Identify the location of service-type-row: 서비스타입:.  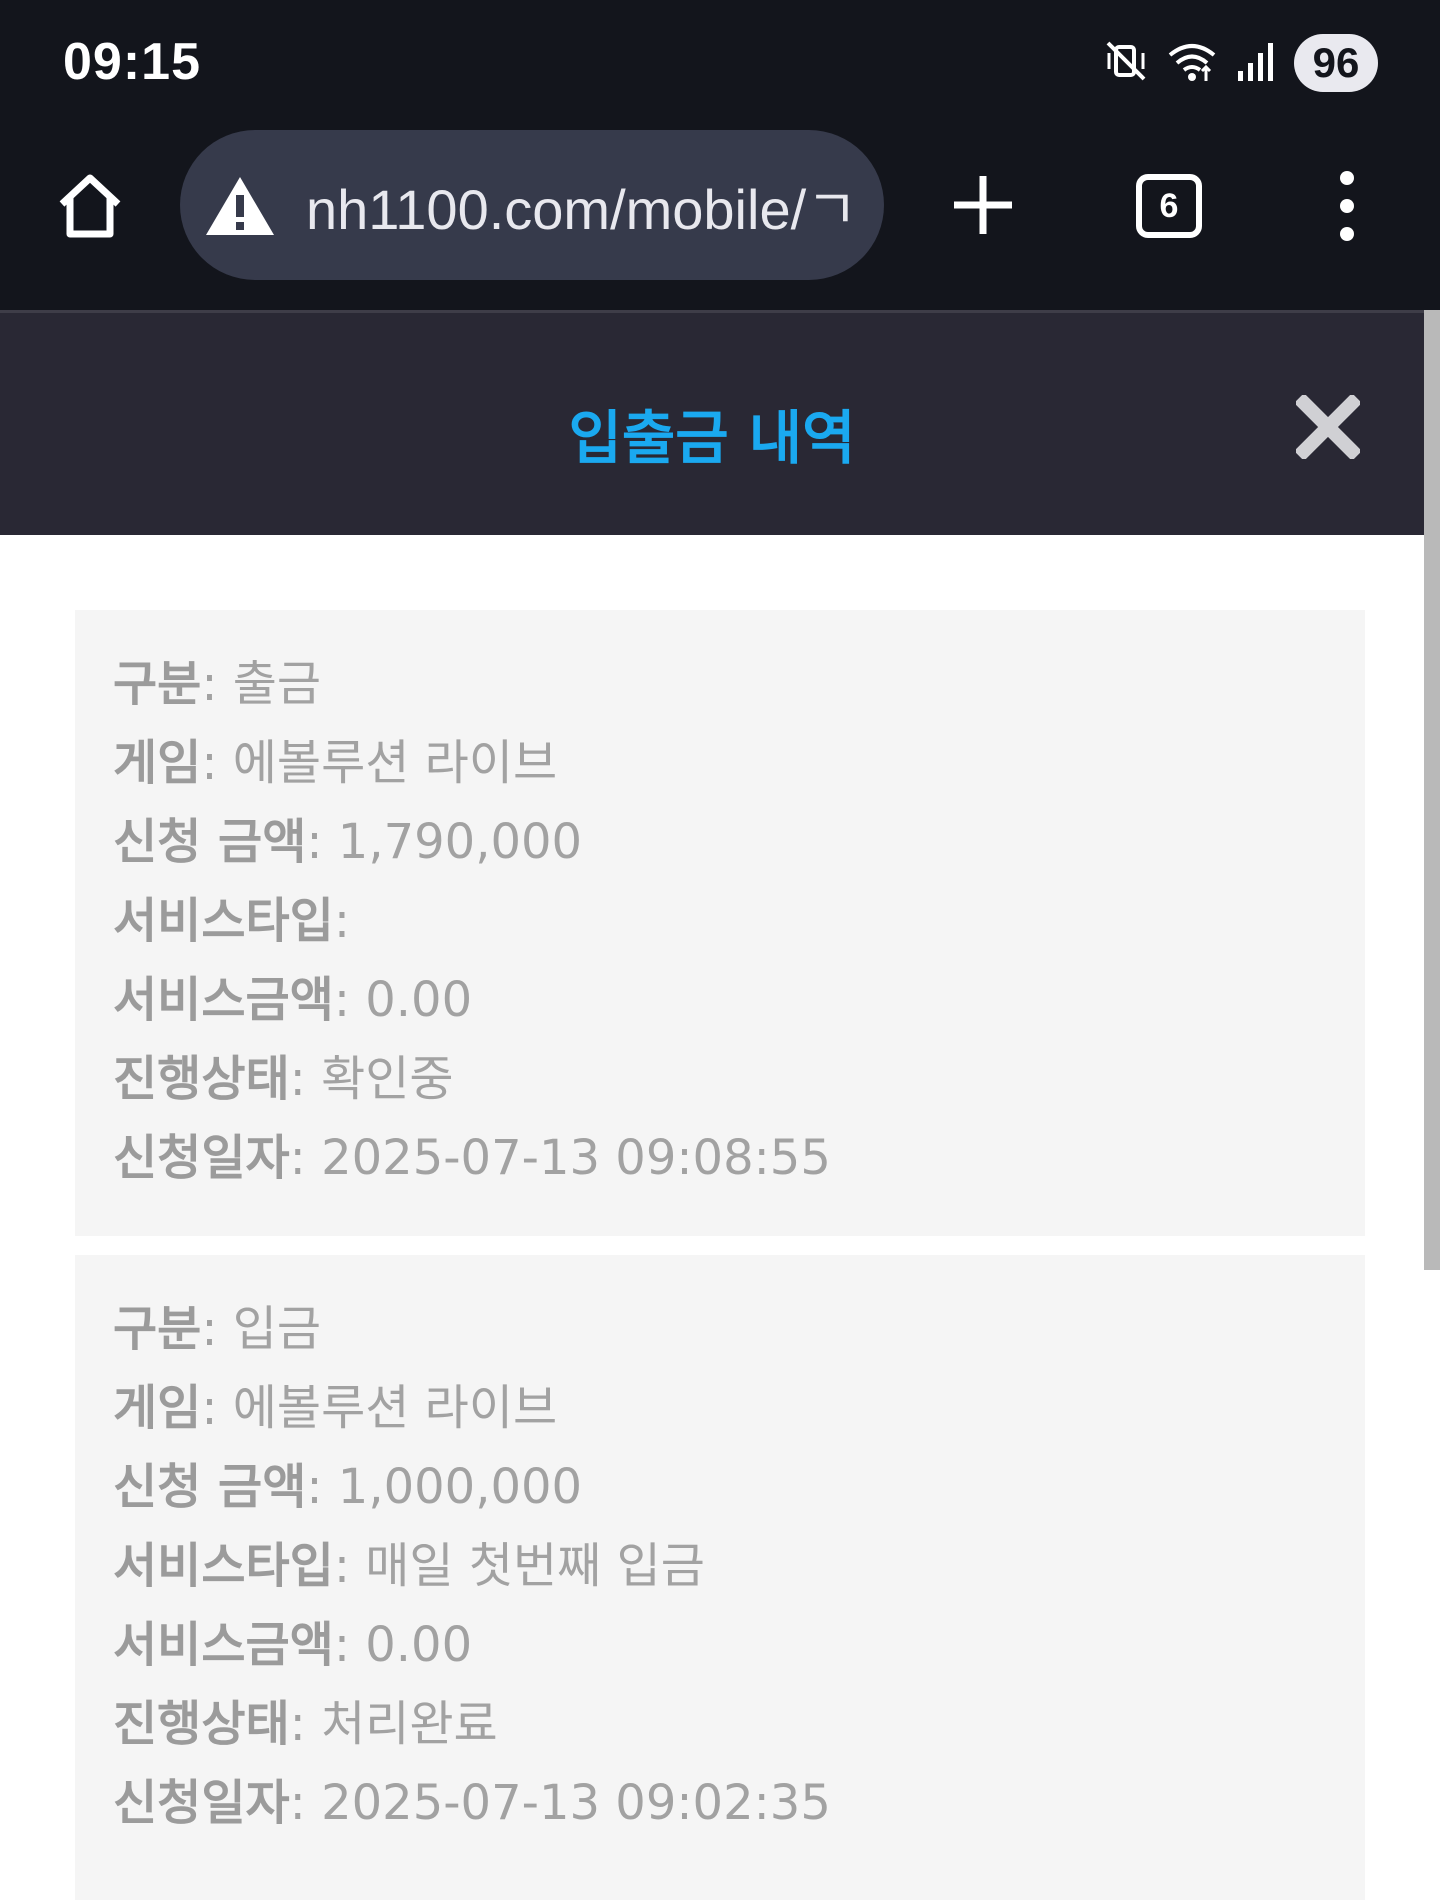
(231, 921).